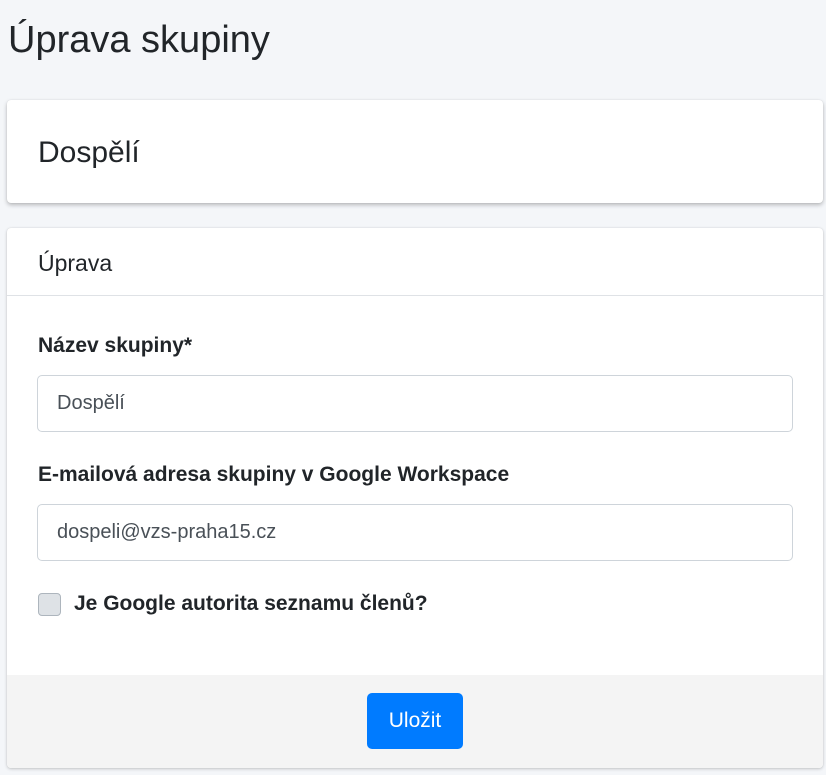 The height and width of the screenshot is (775, 826). I want to click on edit-card-header: Úprava, so click(415, 262).